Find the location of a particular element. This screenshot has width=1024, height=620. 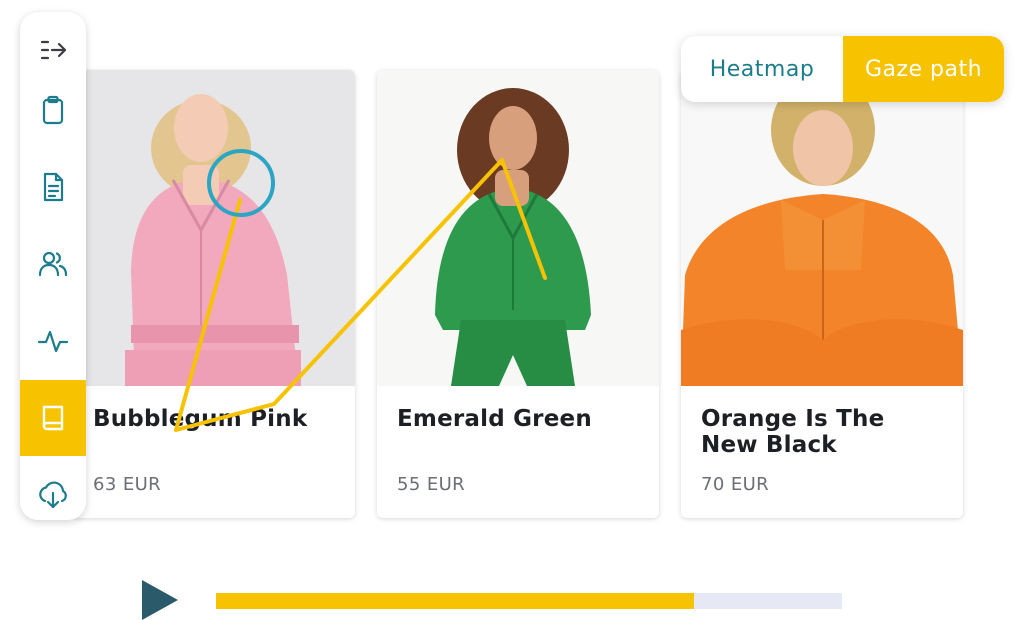

view-mode-toggle: Heatmap Gaze path is located at coordinates (842, 69).